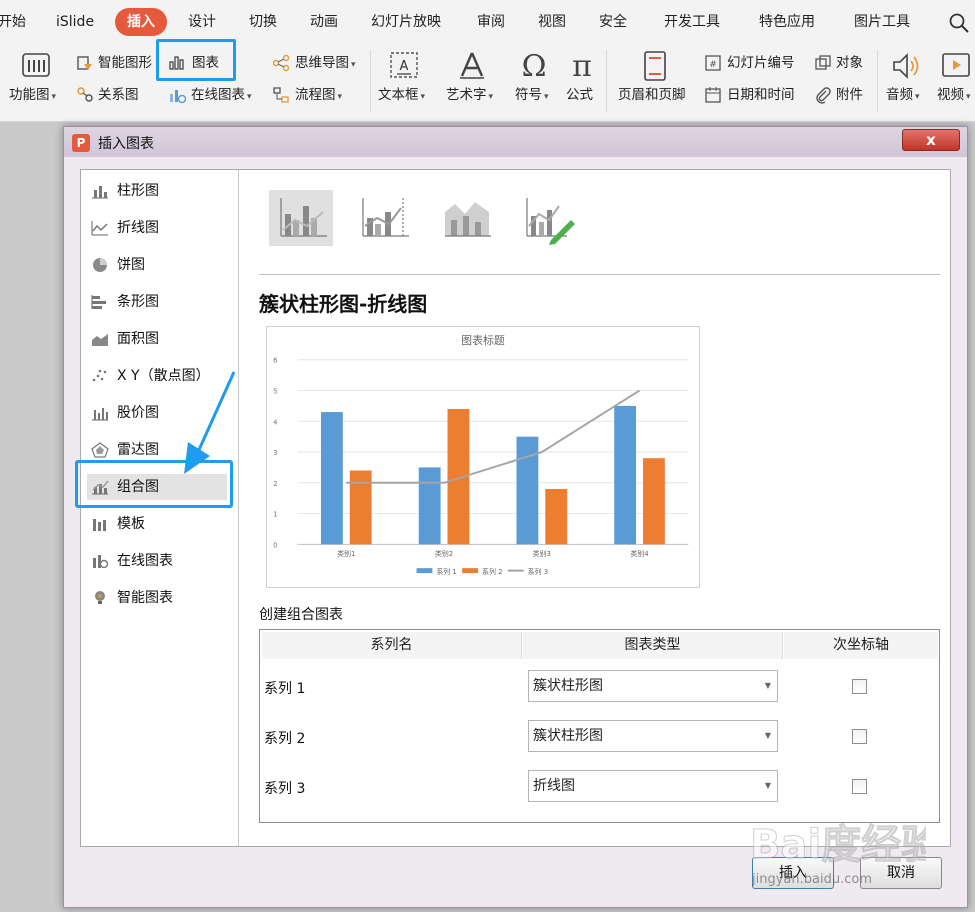 The image size is (975, 912). What do you see at coordinates (118, 95) in the screenshot?
I see `relation-chart-button: 关系图` at bounding box center [118, 95].